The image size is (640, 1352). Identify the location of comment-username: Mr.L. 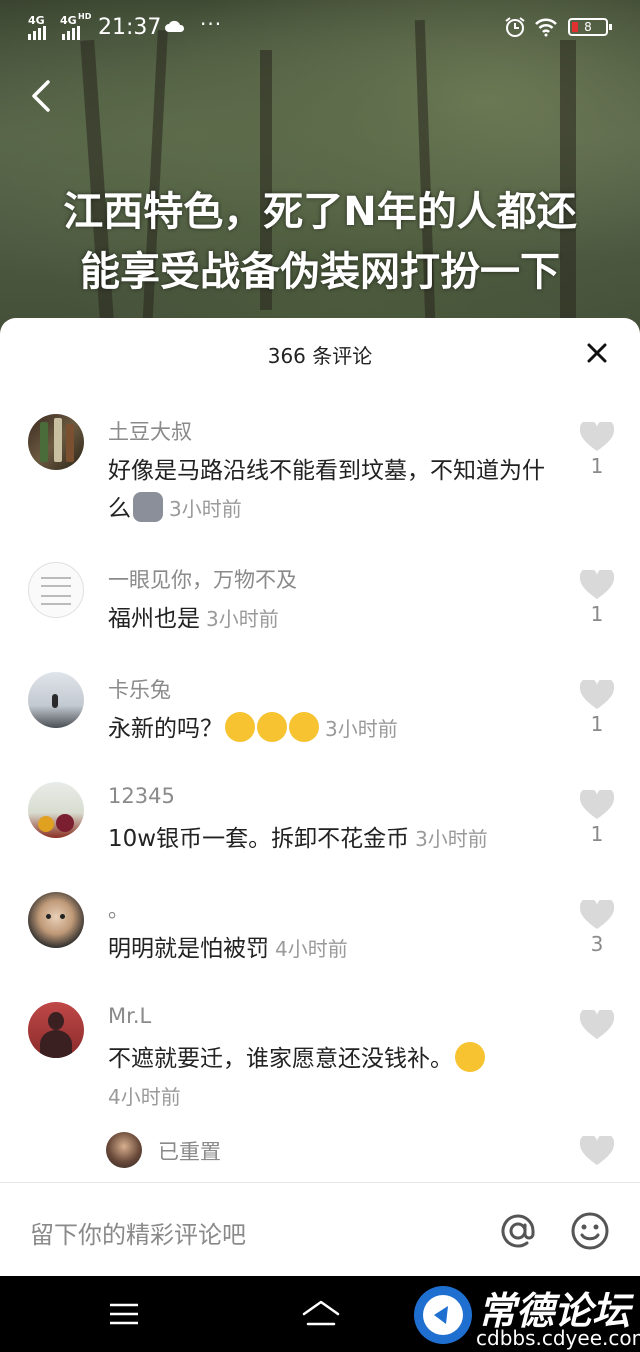
(129, 1016).